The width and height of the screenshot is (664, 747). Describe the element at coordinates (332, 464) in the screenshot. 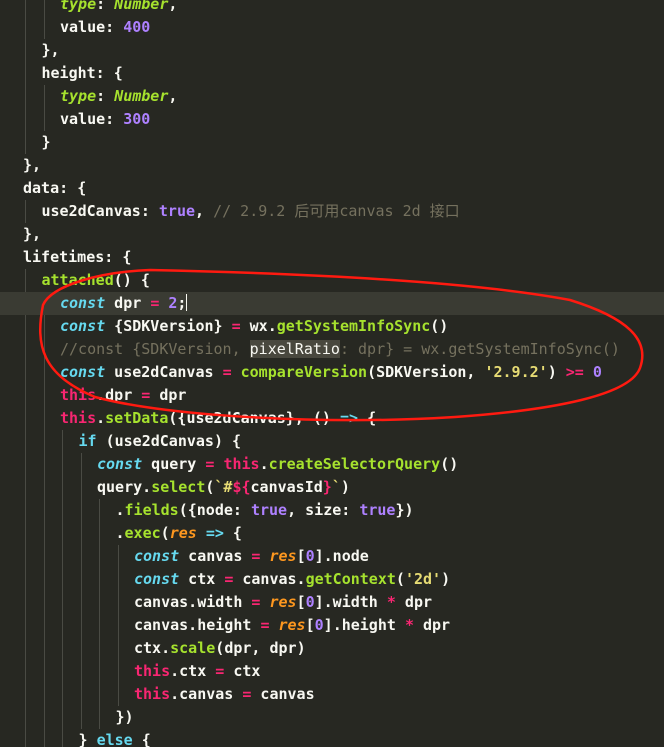

I see `code-line: const query = this.createSelectorQuery()` at that location.